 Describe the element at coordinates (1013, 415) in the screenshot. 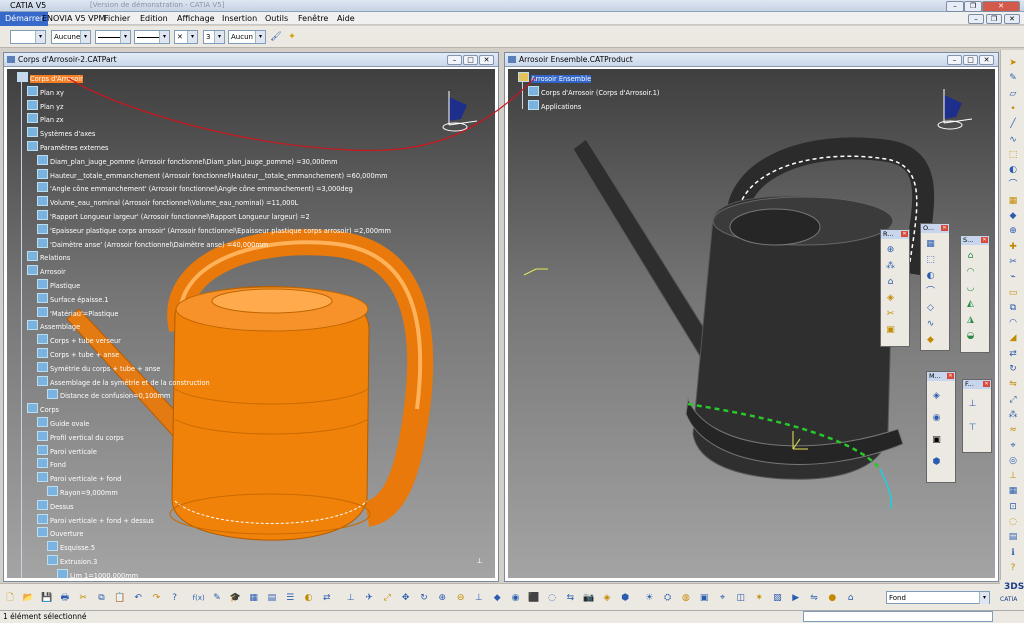

I see `pattern-icon: ⁂` at that location.